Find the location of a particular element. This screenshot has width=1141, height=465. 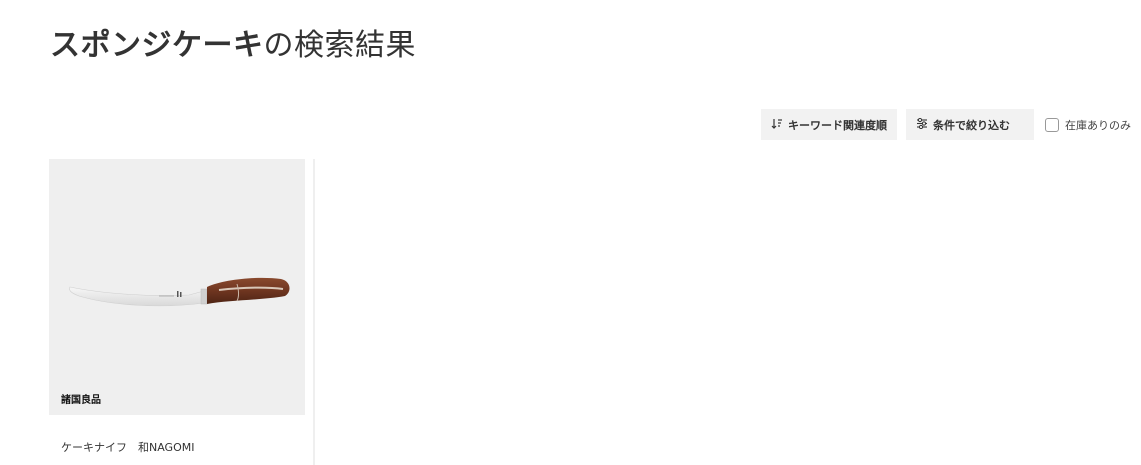

sliders-icon is located at coordinates (922, 124).